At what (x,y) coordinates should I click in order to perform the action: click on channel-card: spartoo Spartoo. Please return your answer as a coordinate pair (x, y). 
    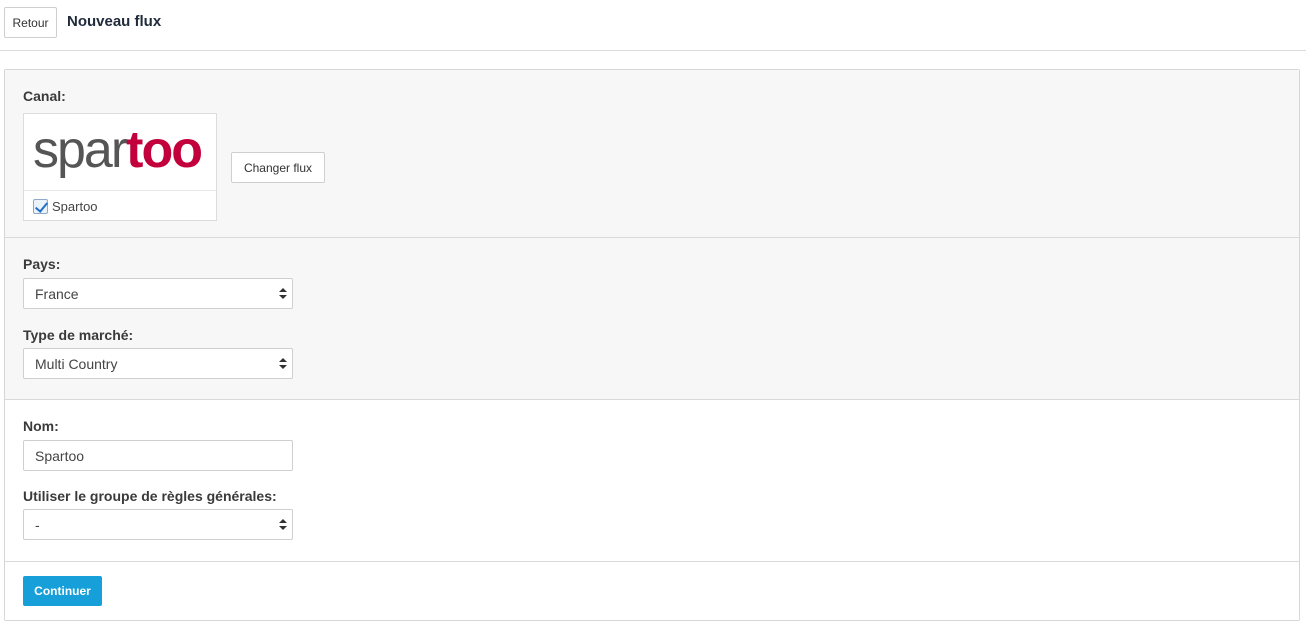
    Looking at the image, I should click on (120, 167).